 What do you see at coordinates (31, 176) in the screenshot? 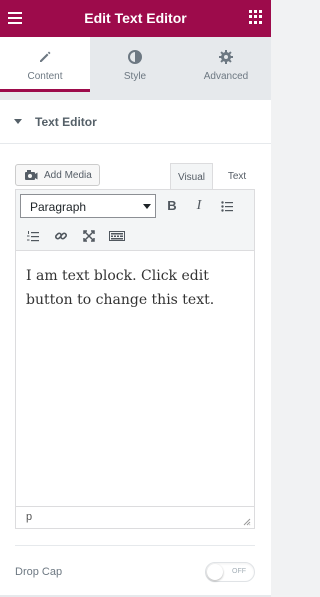
I see `media-icon` at bounding box center [31, 176].